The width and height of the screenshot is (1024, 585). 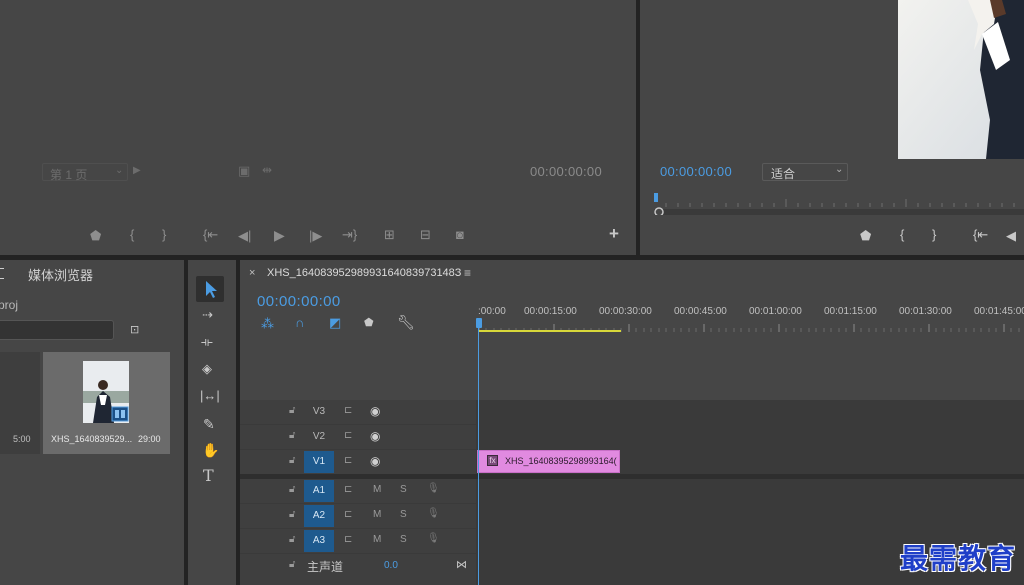 What do you see at coordinates (134, 330) in the screenshot?
I see `search-bin-icon: ⊡` at bounding box center [134, 330].